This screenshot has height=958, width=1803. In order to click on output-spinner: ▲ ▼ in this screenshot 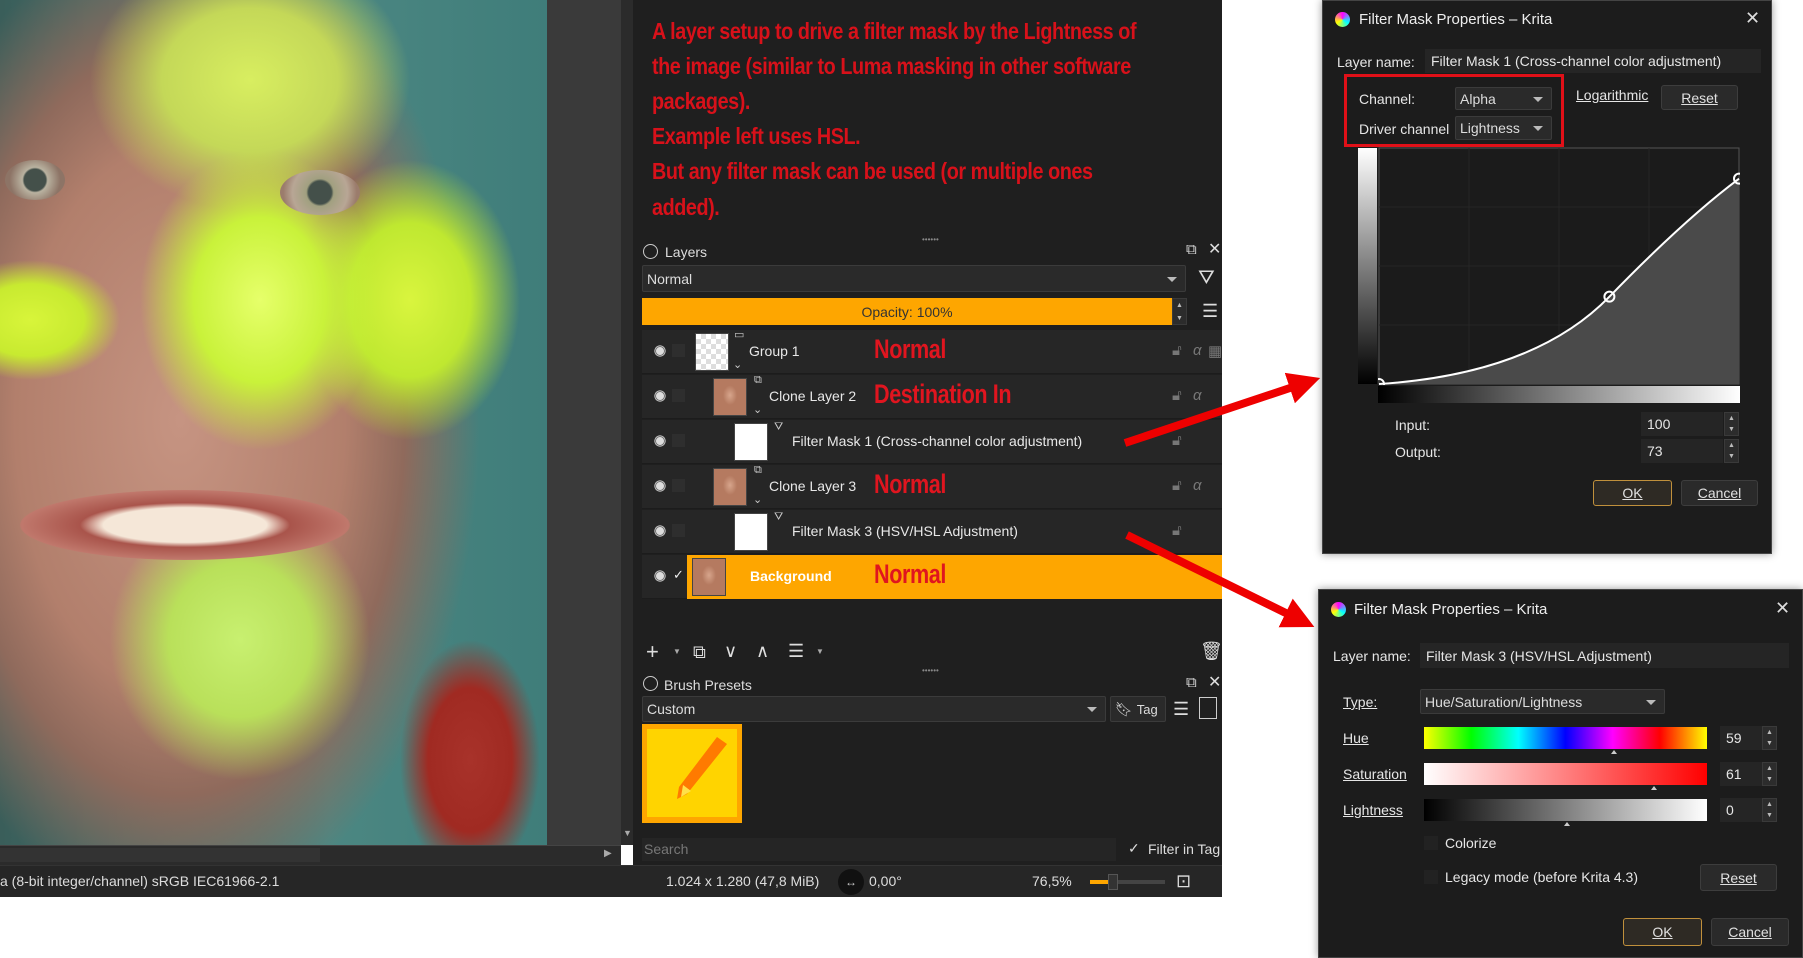, I will do `click(1731, 451)`.